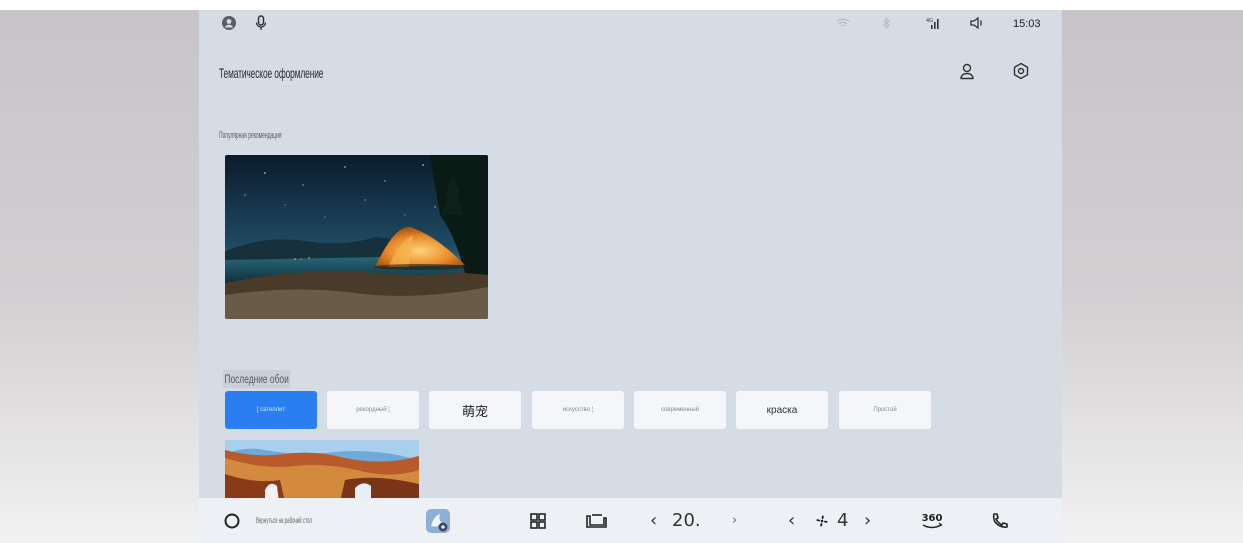  I want to click on cave-coast-image, so click(322, 471).